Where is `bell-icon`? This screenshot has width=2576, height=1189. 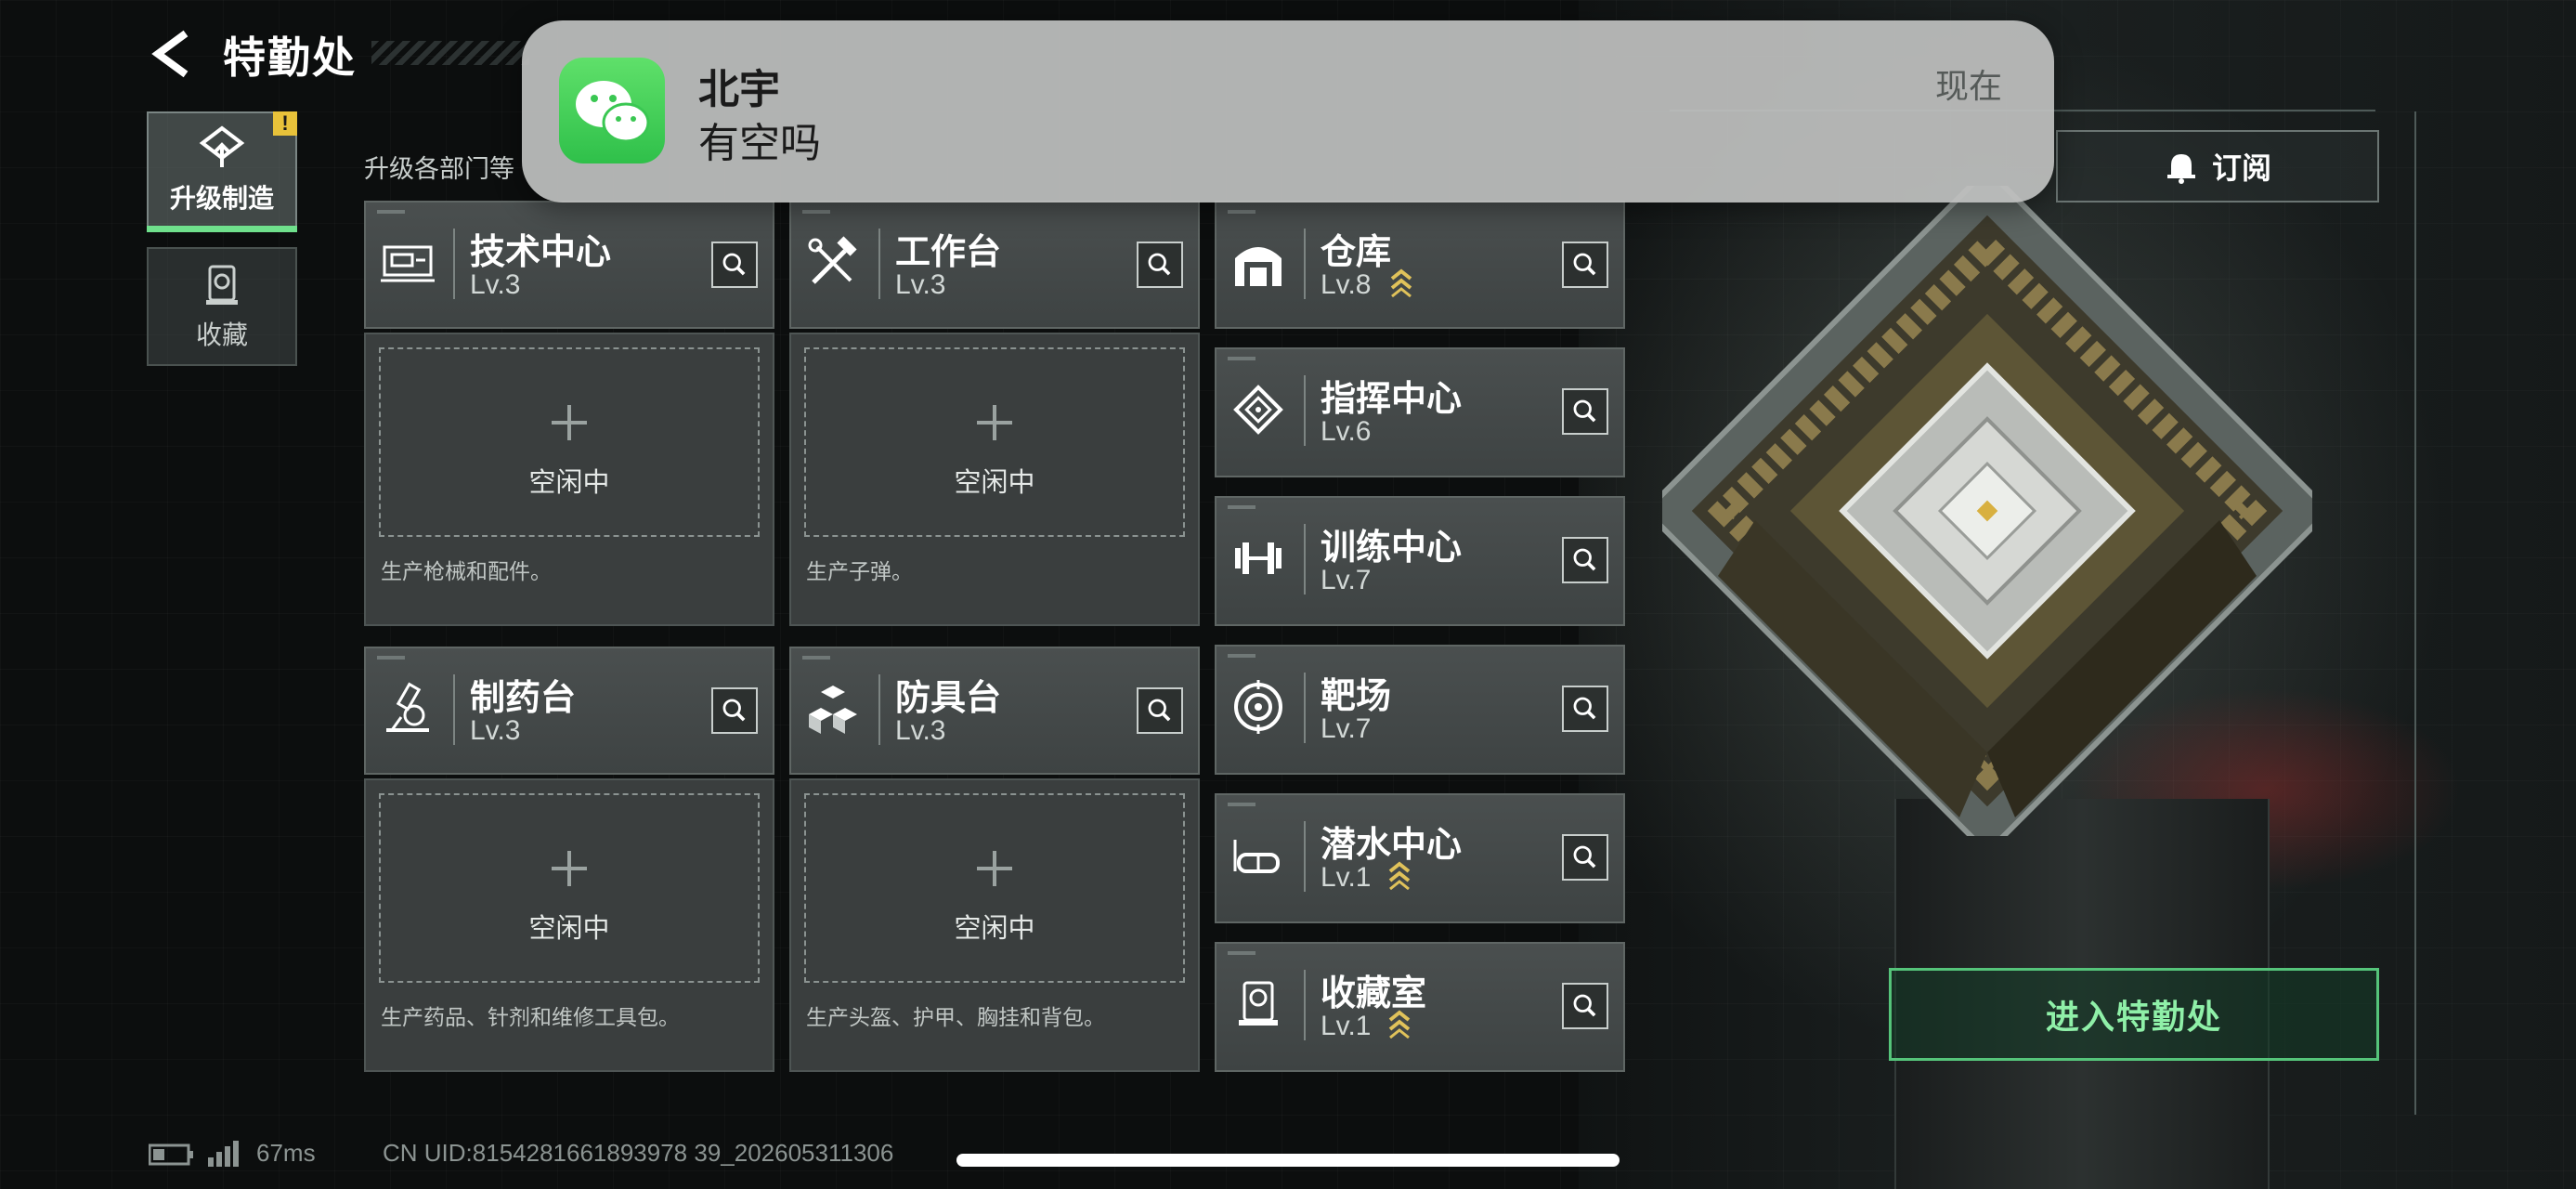 bell-icon is located at coordinates (2180, 169).